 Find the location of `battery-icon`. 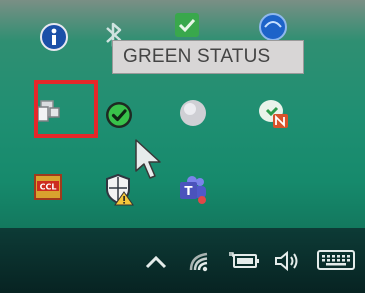

battery-icon is located at coordinates (244, 261).